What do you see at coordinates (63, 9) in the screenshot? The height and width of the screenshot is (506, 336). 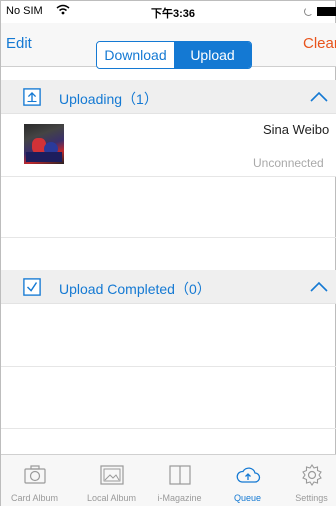 I see `wifi-icon` at bounding box center [63, 9].